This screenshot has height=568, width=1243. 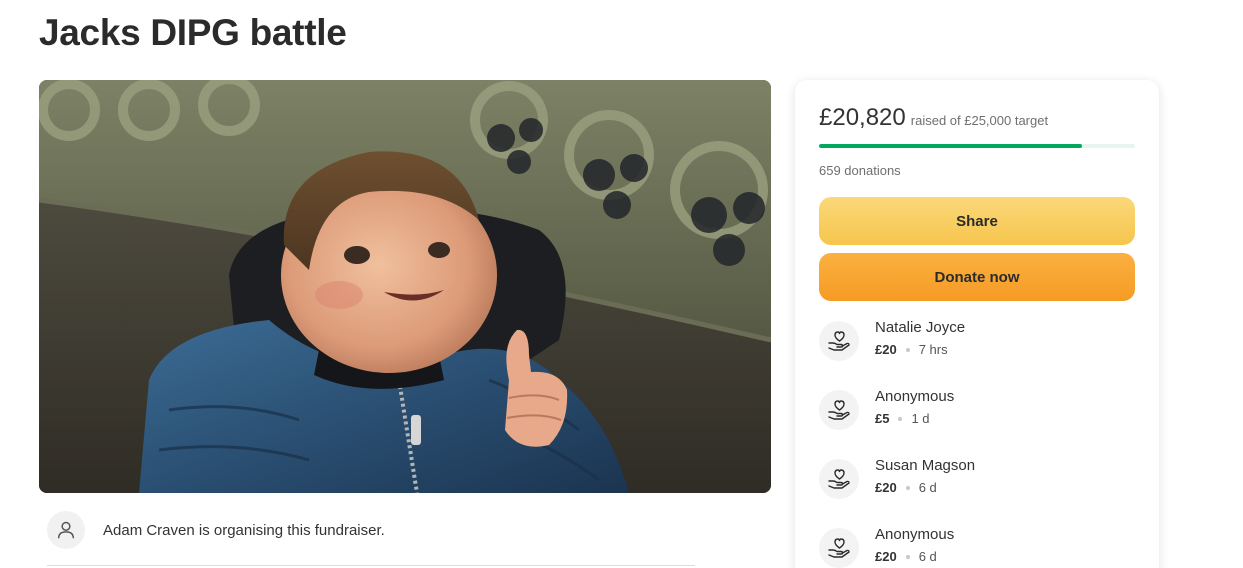 What do you see at coordinates (860, 170) in the screenshot?
I see `donations-count: 659 donations` at bounding box center [860, 170].